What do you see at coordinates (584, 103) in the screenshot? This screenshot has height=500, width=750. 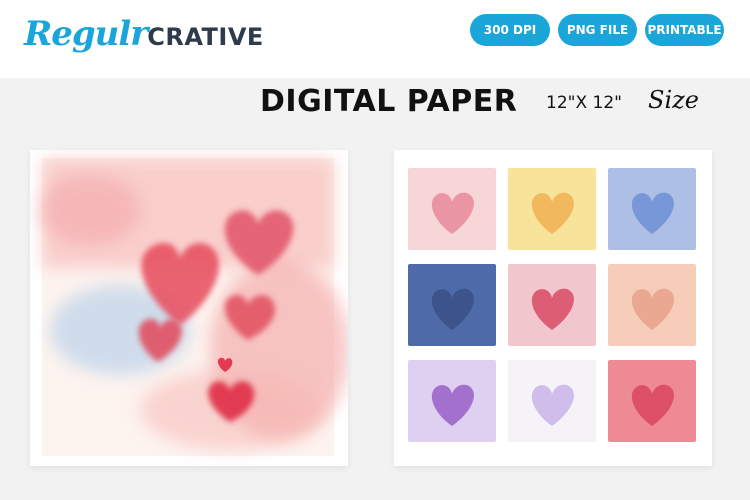 I see `dimensions-label: 12"X 12"` at bounding box center [584, 103].